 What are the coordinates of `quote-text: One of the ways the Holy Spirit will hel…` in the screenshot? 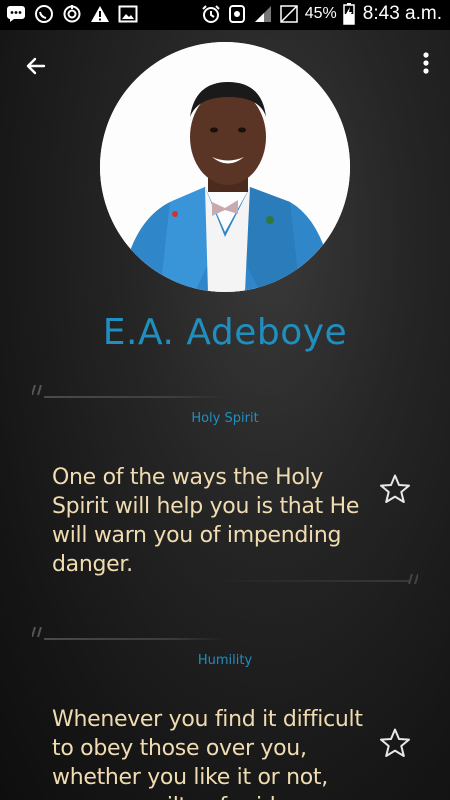 It's located at (206, 521).